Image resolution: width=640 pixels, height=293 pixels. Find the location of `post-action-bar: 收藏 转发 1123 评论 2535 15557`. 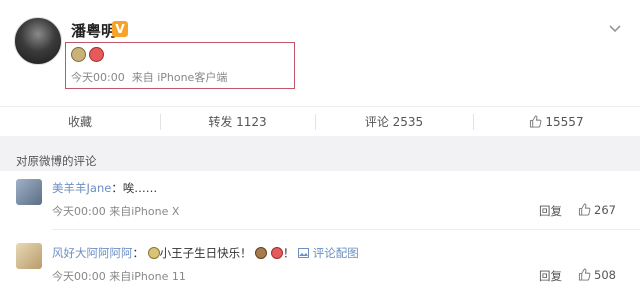

post-action-bar: 收藏 转发 1123 评论 2535 15557 is located at coordinates (320, 121).